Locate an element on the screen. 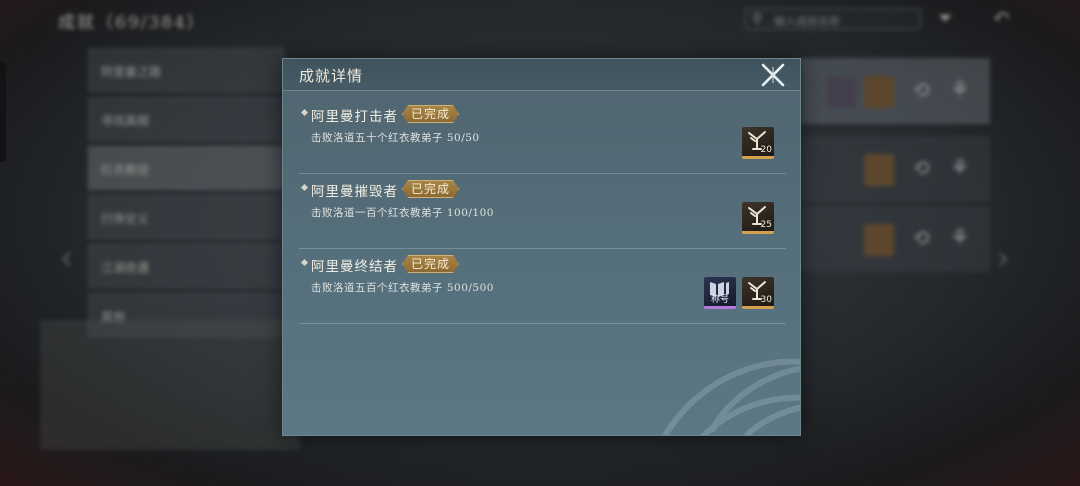  background-sidebar: 阿里曼之路 寻找真相 红衣教徒 行侠仗义 江湖奇遇 其他 is located at coordinates (186, 195).